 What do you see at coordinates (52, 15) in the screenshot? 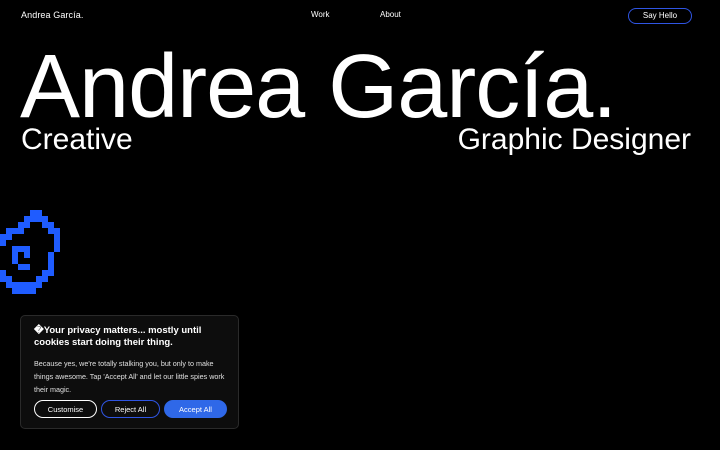
I see `brand-logo: Andrea García.` at bounding box center [52, 15].